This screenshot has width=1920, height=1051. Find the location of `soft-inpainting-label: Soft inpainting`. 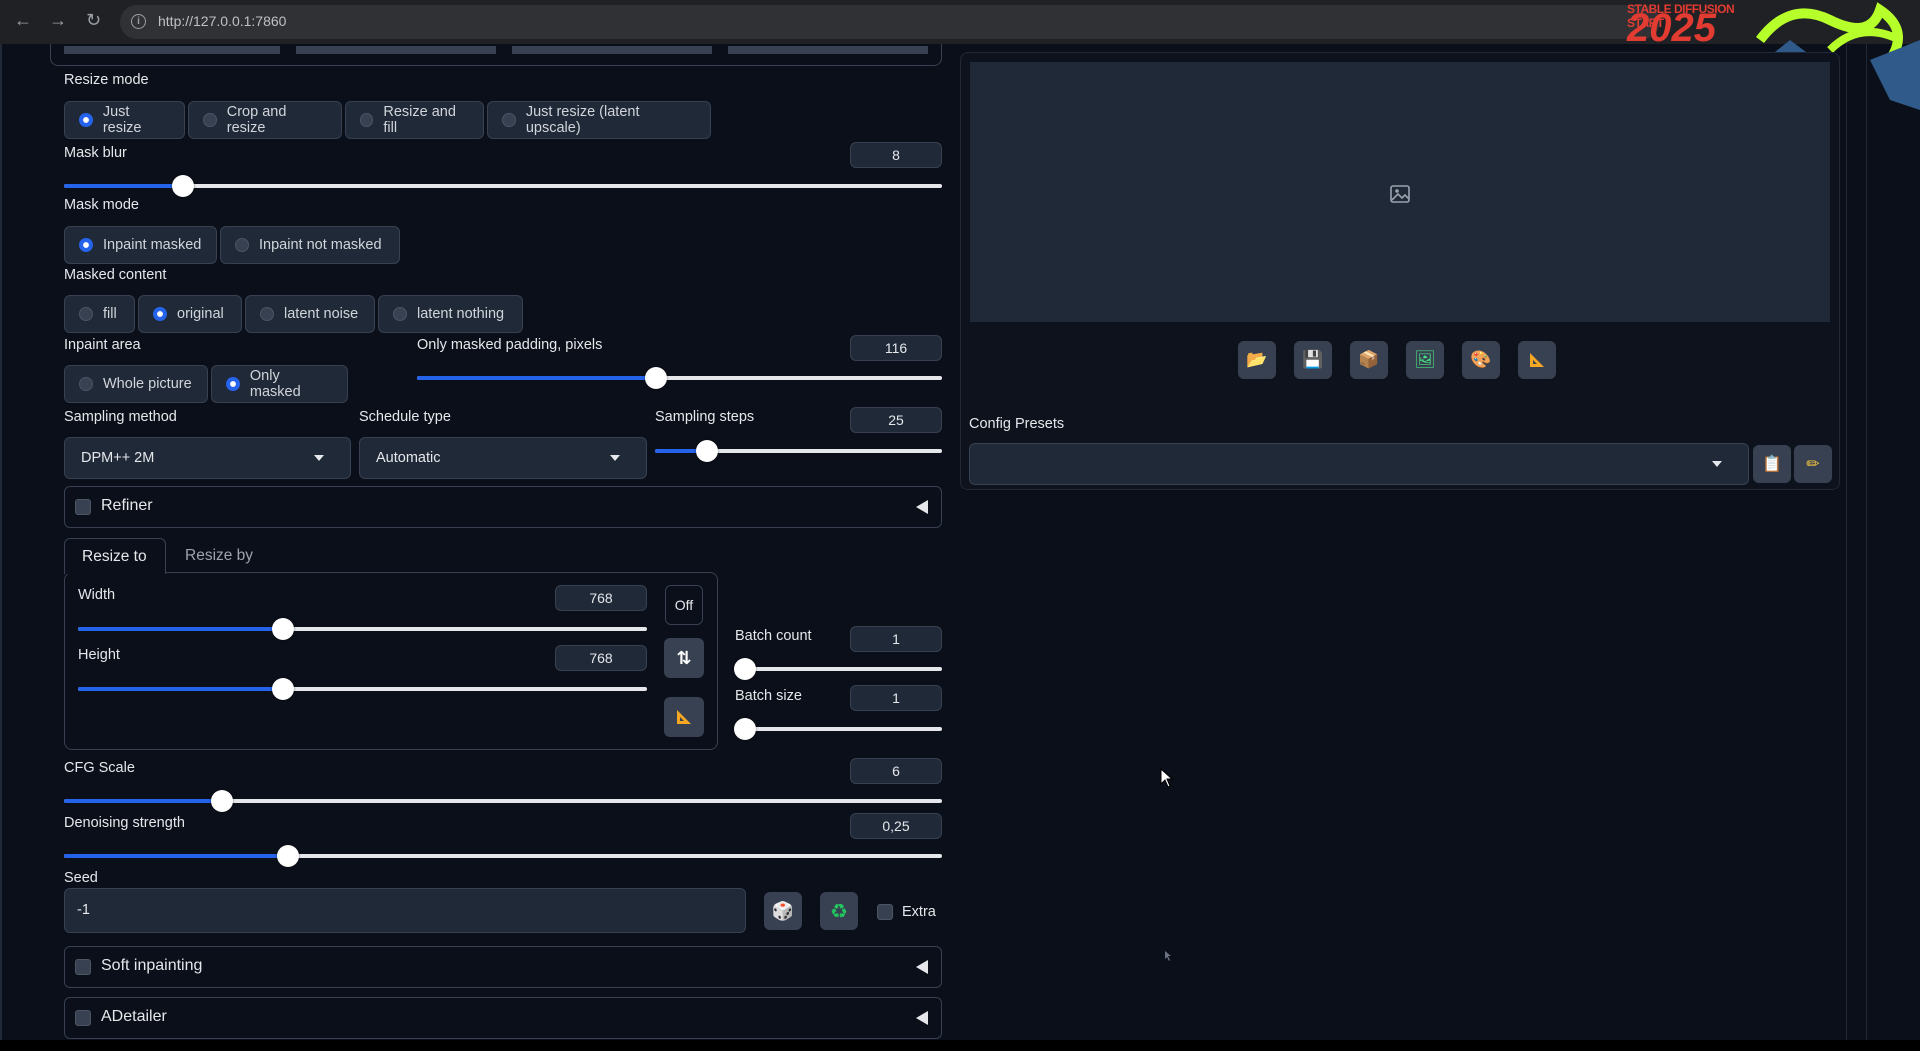

soft-inpainting-label: Soft inpainting is located at coordinates (152, 965).